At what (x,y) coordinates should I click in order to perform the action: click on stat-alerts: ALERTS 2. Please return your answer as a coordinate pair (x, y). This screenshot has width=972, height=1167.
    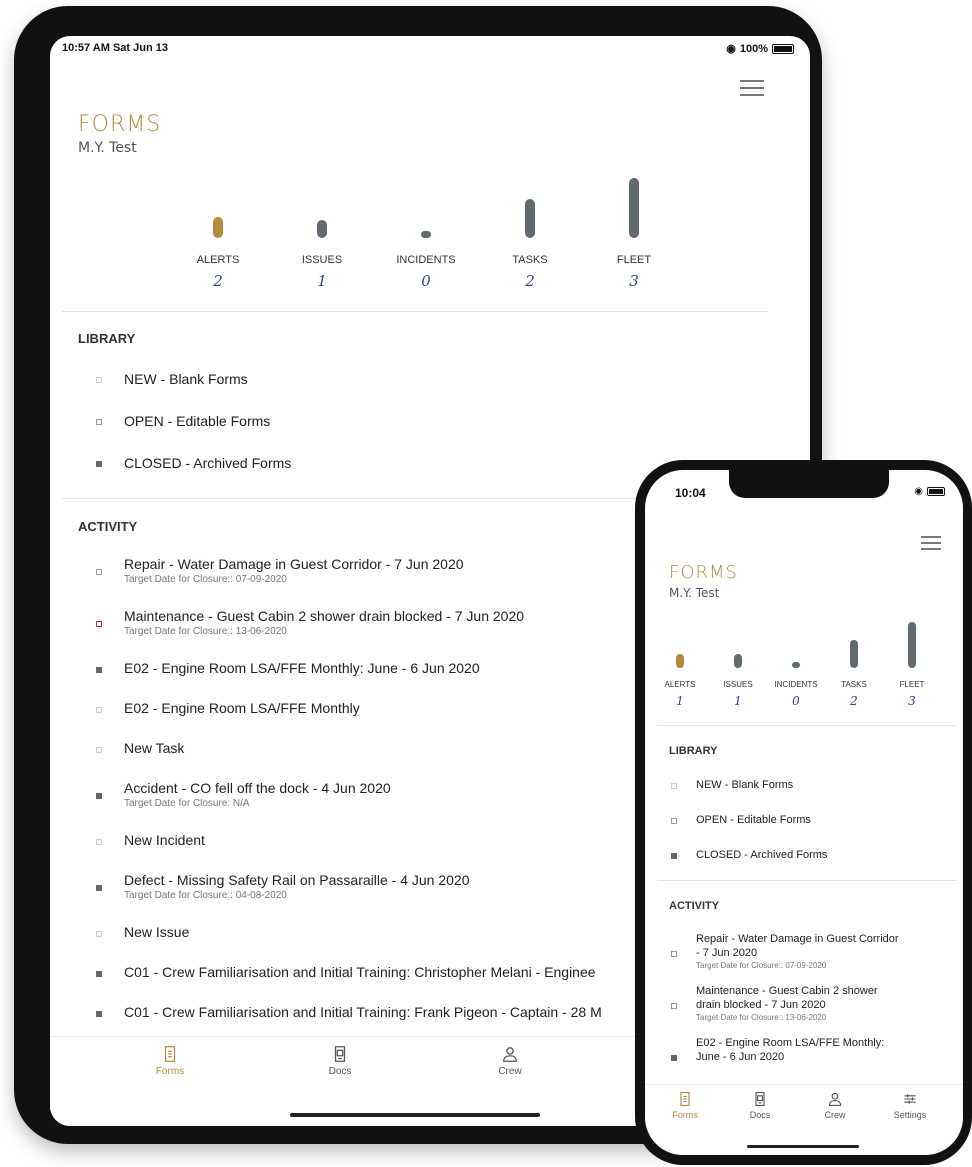
    Looking at the image, I should click on (218, 236).